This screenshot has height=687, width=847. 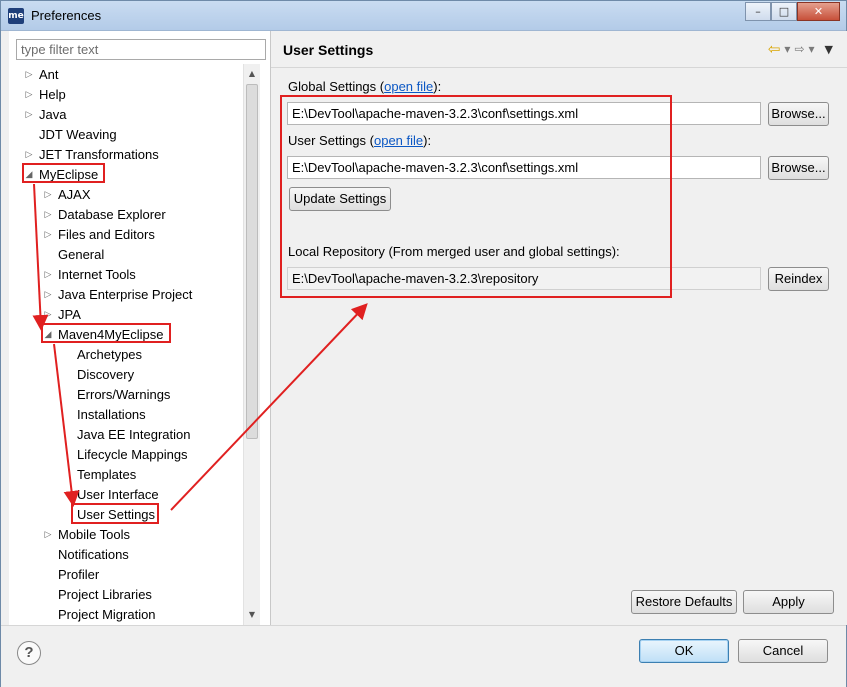 I want to click on tree-item-label: AJAX, so click(x=74, y=194).